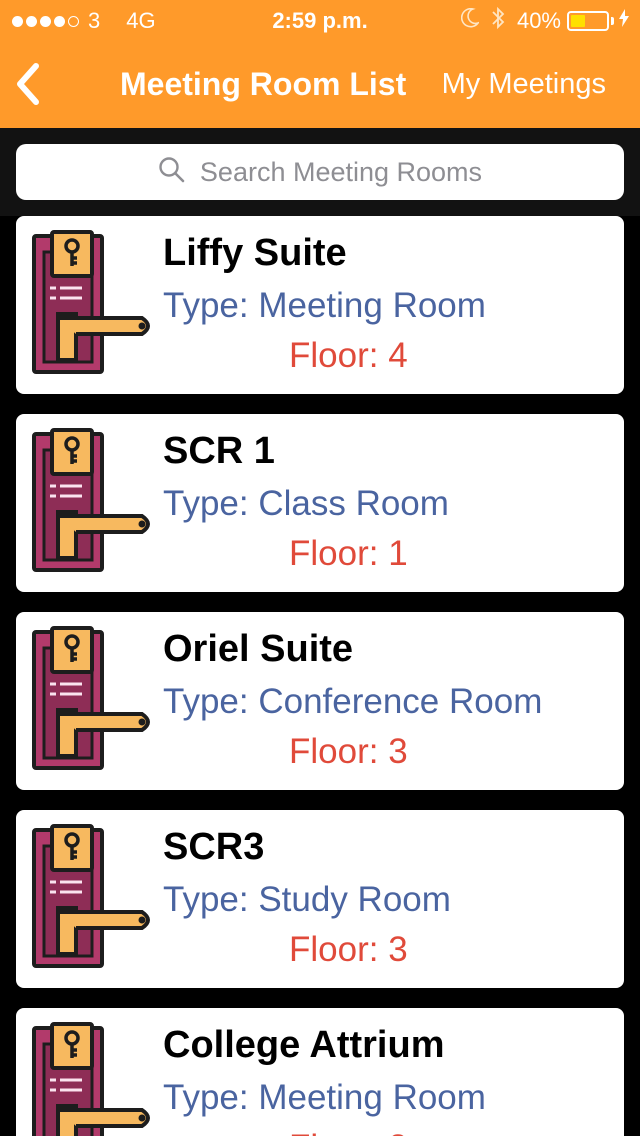  I want to click on navigation-bar: Meeting Room List My Meetings, so click(320, 84).